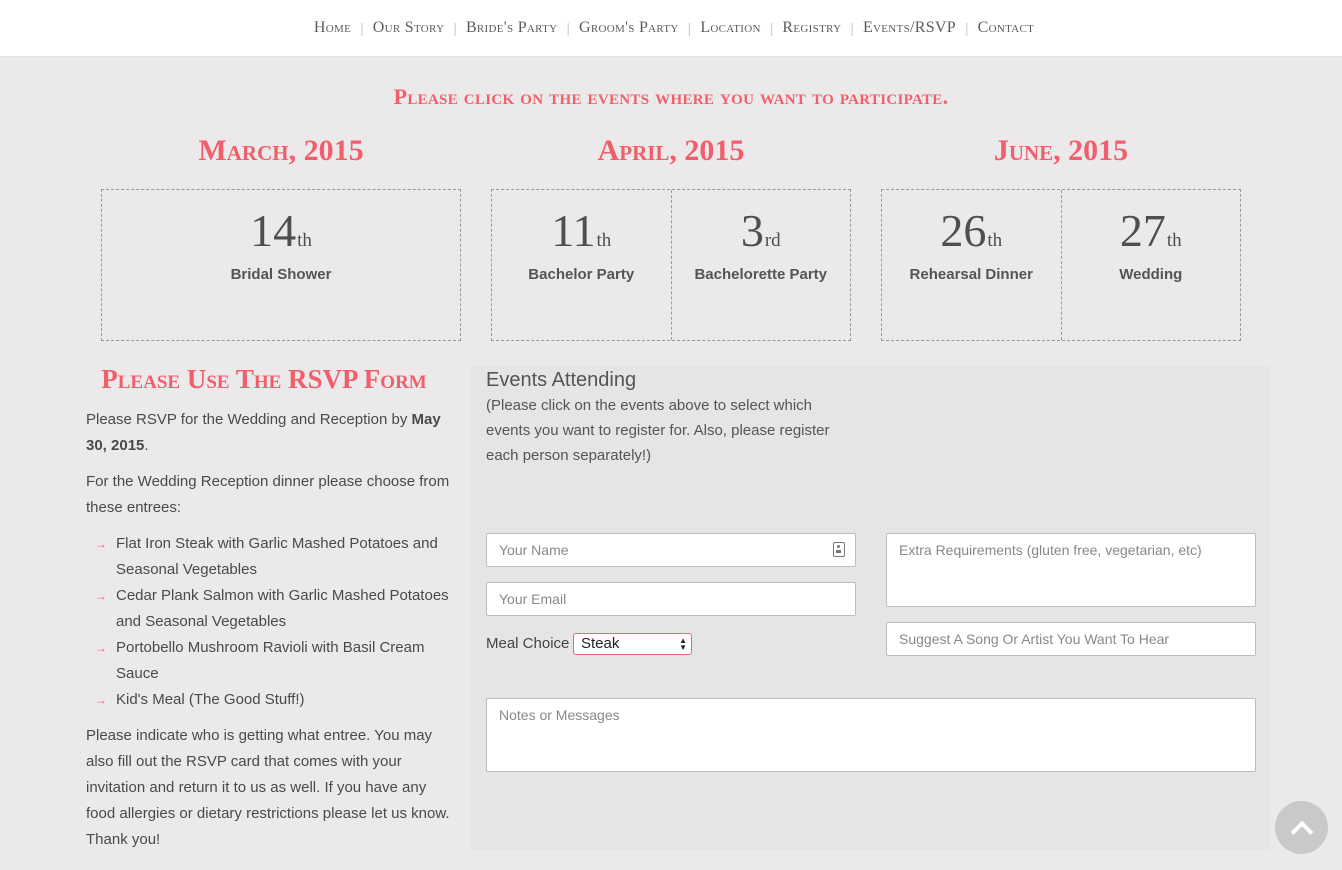 The width and height of the screenshot is (1342, 870). I want to click on list-item: → Kid's Meal (The Good Stuff!), so click(271, 700).